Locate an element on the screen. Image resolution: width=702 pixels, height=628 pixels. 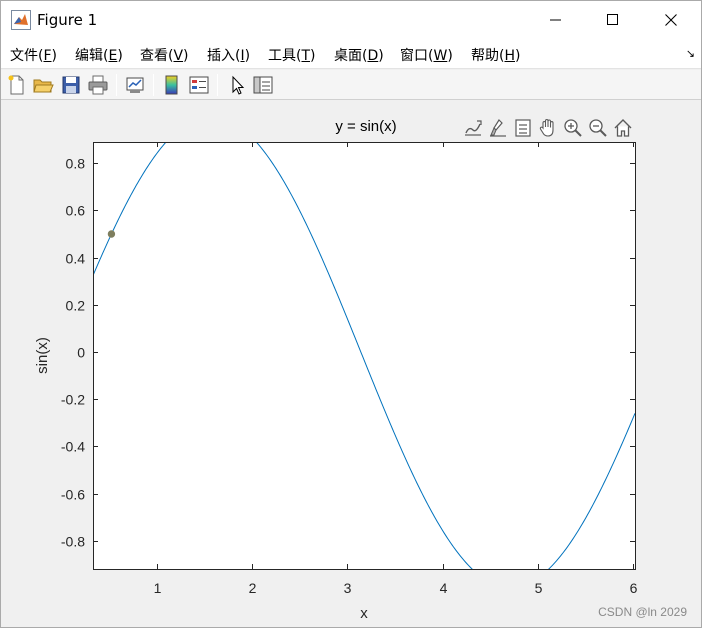
y-tick-label: 0.8 is located at coordinates (76, 164).